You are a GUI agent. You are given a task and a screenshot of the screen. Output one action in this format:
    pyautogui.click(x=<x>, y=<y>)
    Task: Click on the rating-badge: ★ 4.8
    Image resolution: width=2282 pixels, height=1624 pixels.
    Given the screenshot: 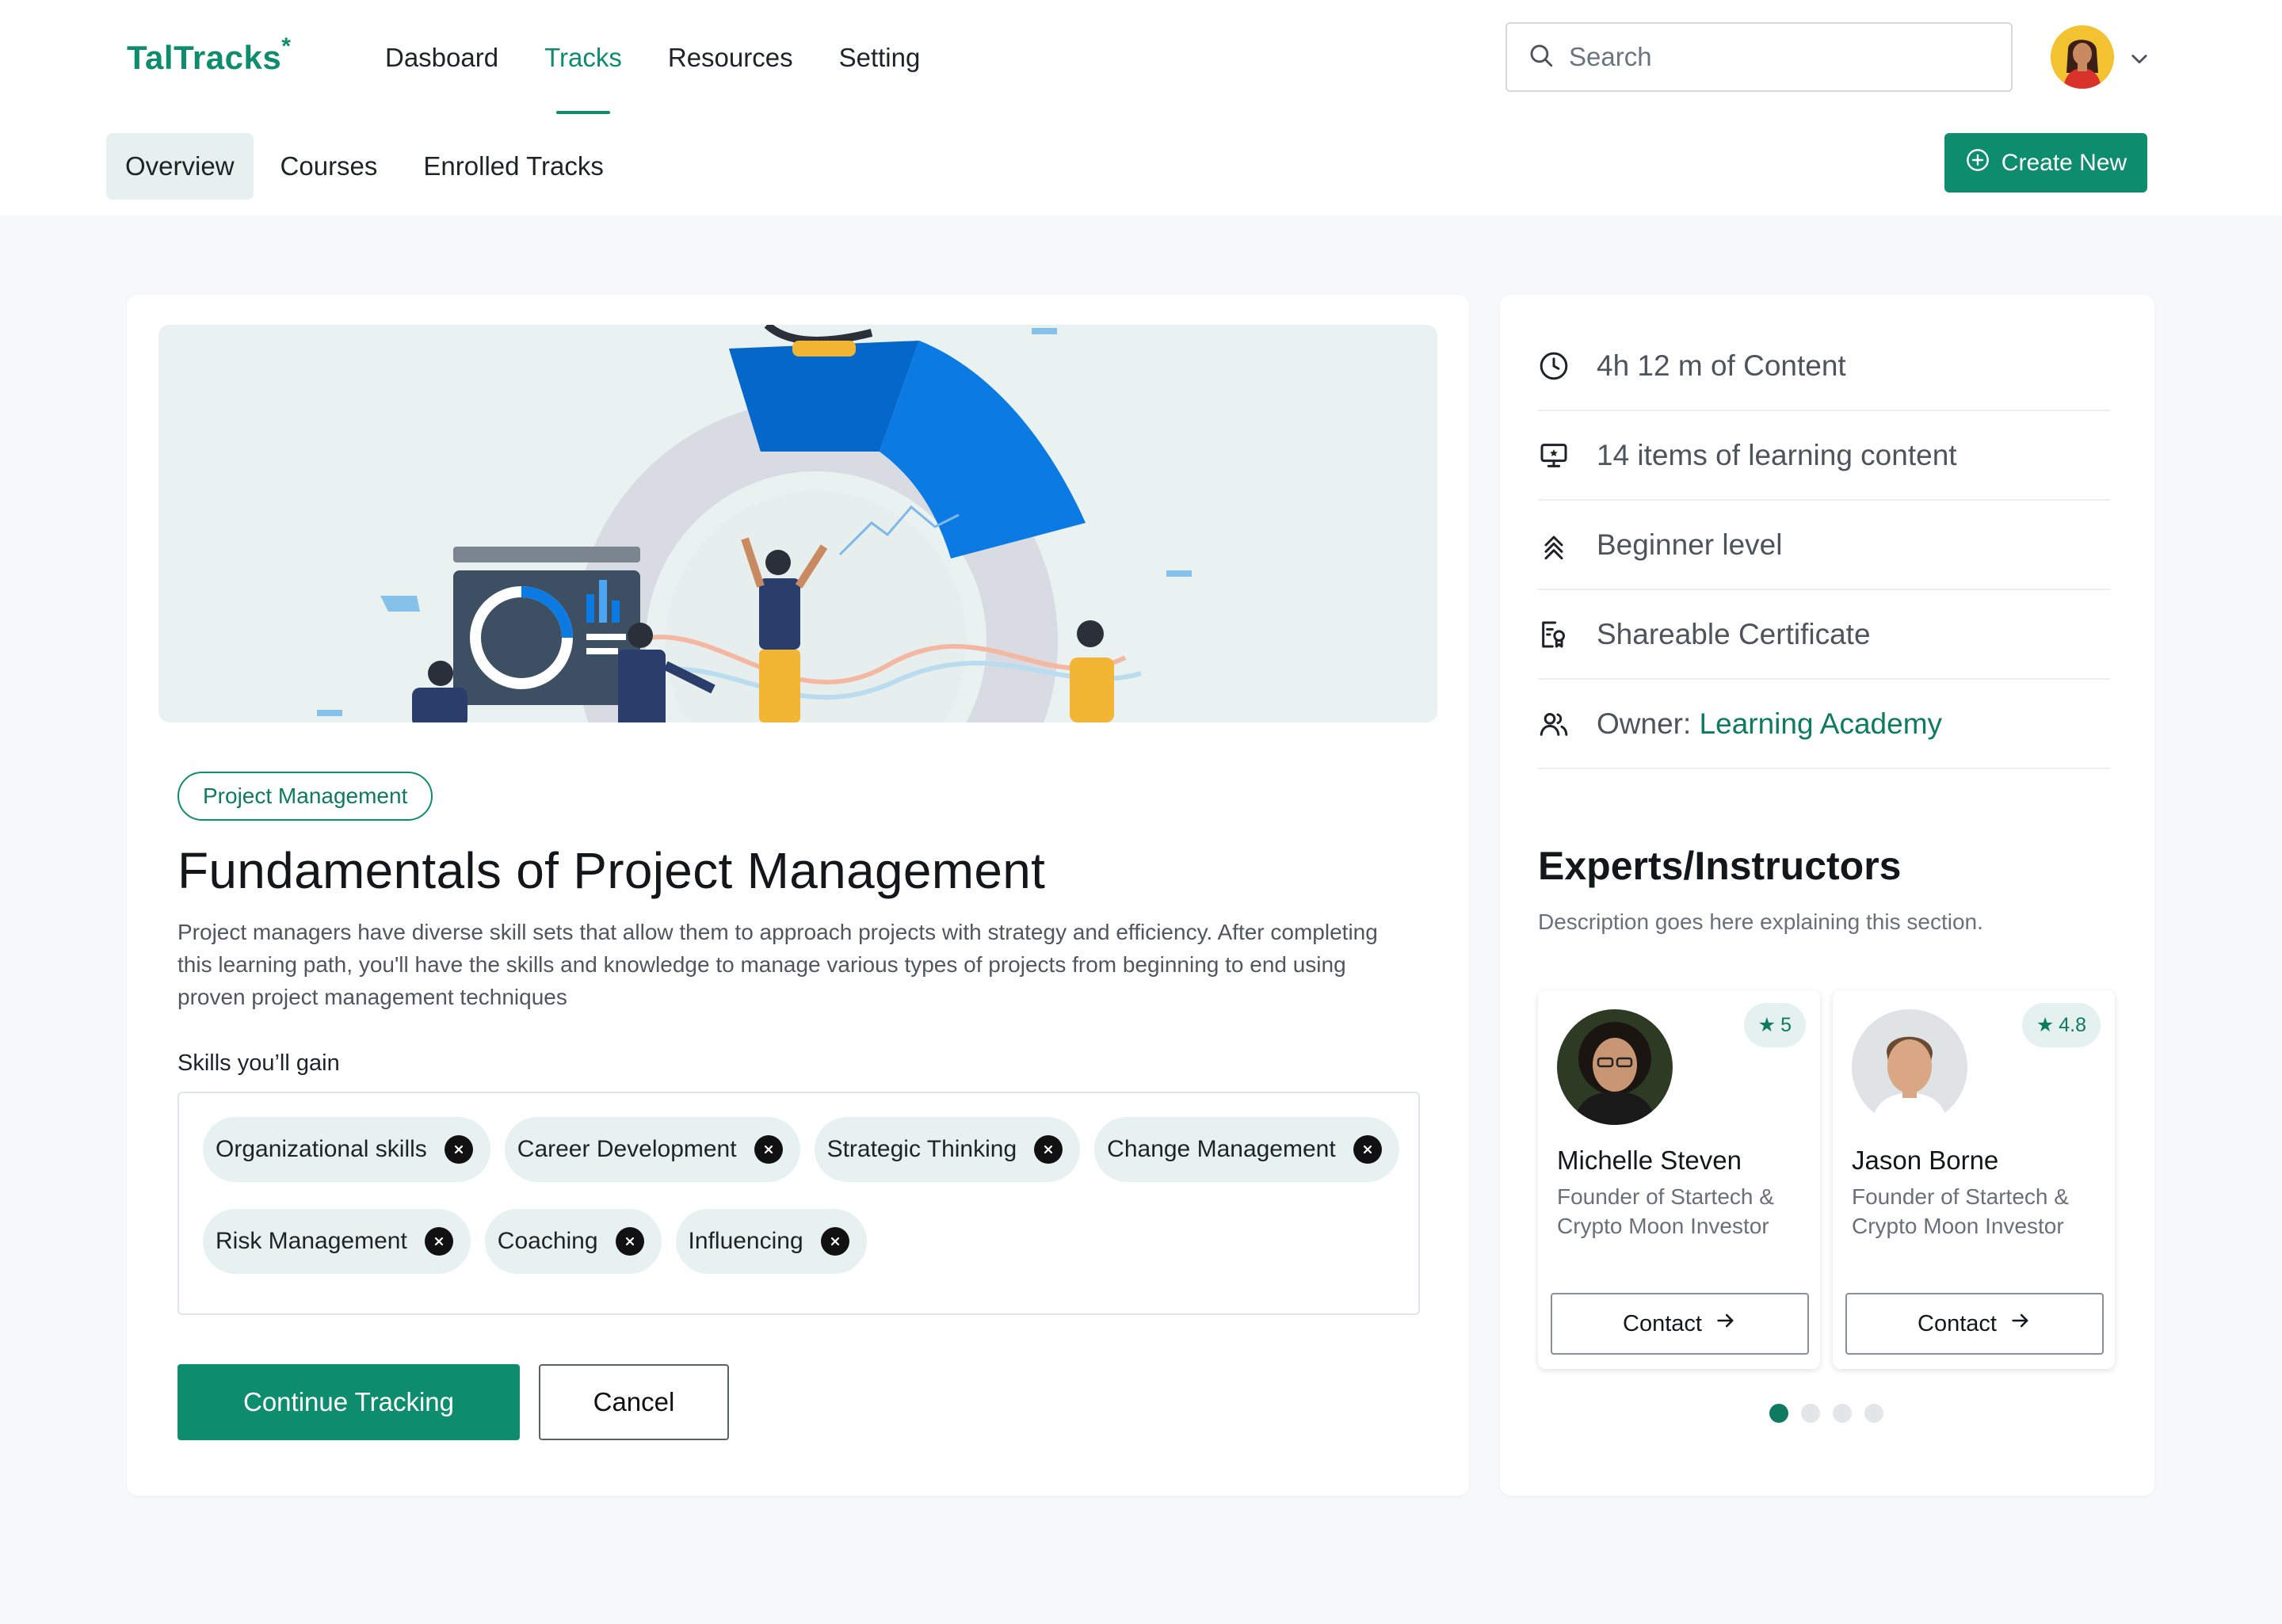 What is the action you would take?
    pyautogui.click(x=2061, y=1025)
    